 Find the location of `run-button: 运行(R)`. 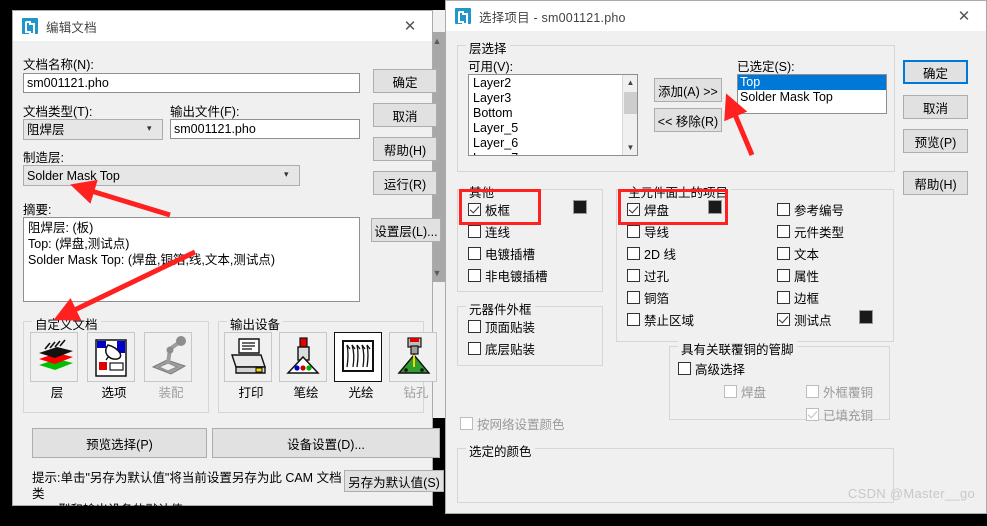

run-button: 运行(R) is located at coordinates (405, 183).